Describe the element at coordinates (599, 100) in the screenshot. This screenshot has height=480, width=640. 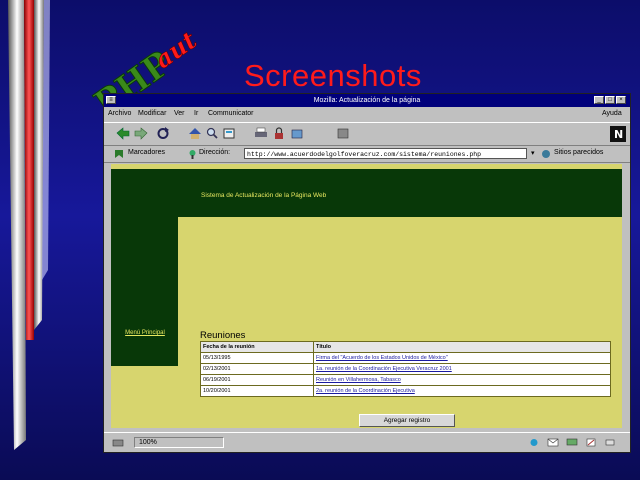
I see `minimize-icon: _` at that location.